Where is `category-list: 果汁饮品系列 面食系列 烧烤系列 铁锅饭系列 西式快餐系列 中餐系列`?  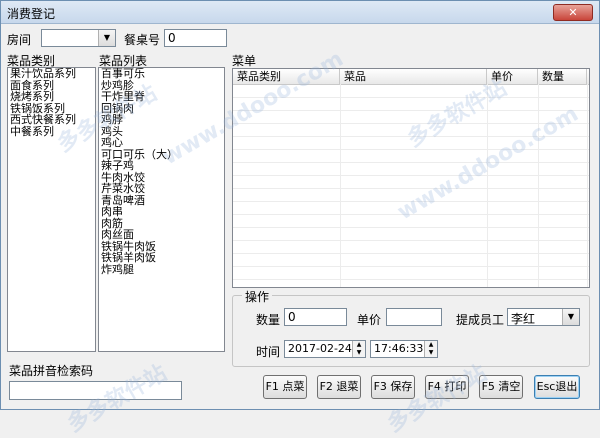
category-list: 果汁饮品系列 面食系列 烧烤系列 铁锅饭系列 西式快餐系列 中餐系列 is located at coordinates (51, 209).